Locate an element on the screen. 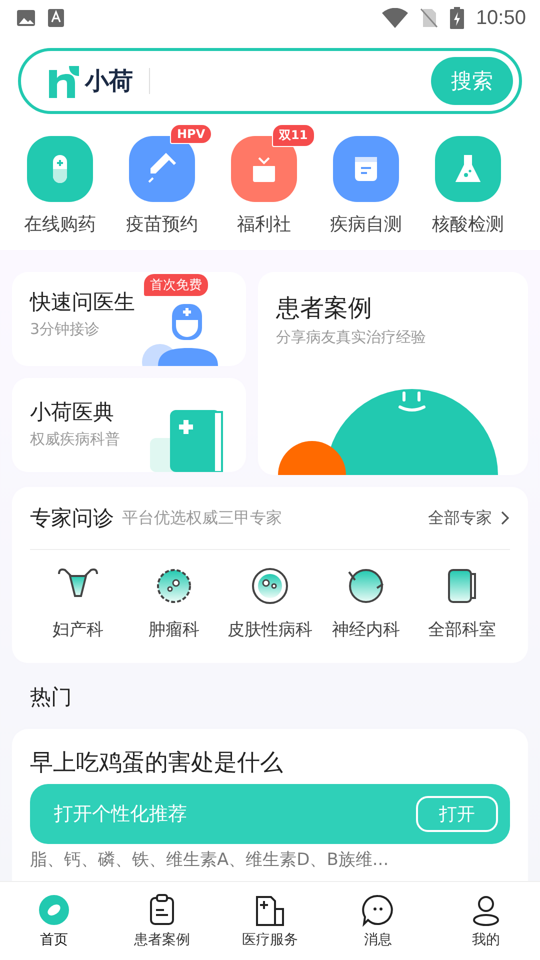  chat-icon is located at coordinates (378, 910).